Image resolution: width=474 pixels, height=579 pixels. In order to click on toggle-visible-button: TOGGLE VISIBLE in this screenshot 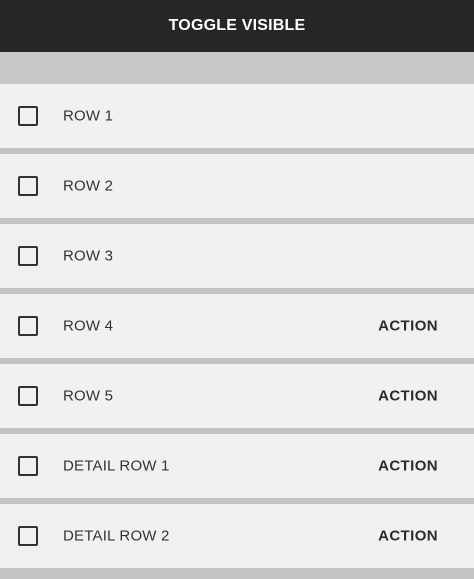, I will do `click(237, 26)`.